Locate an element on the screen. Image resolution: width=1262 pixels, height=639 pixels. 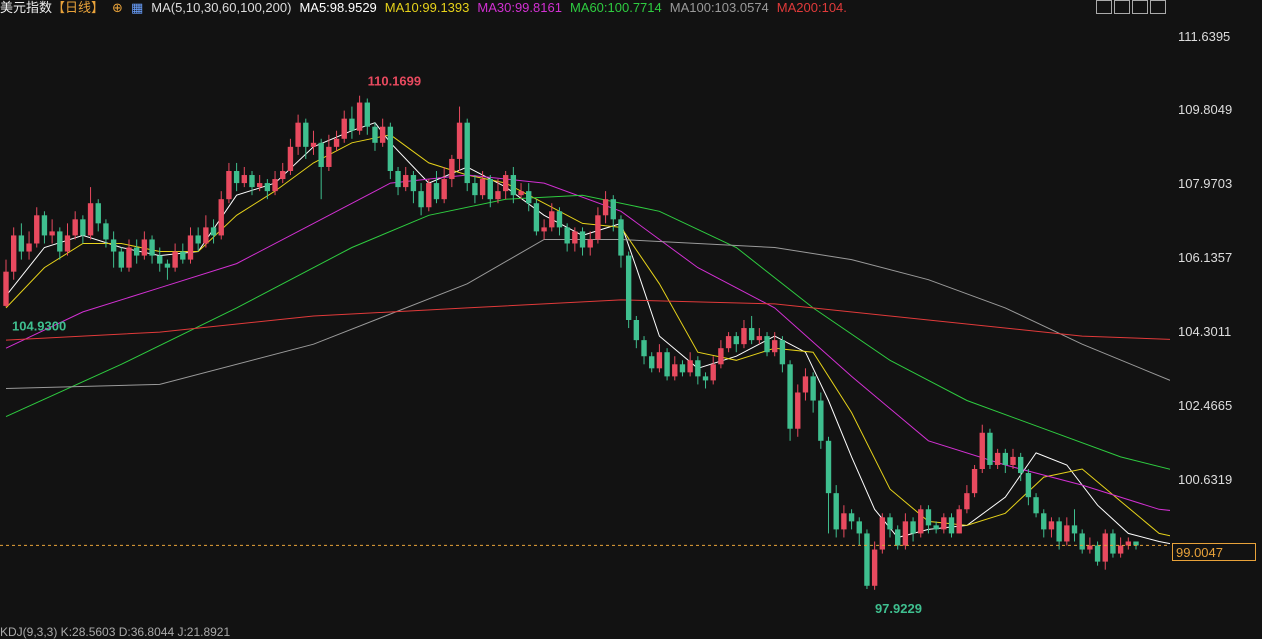
y-tick-label: 111.6395 is located at coordinates (1204, 36).